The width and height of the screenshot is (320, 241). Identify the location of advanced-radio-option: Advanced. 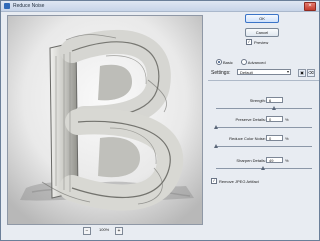
(253, 61).